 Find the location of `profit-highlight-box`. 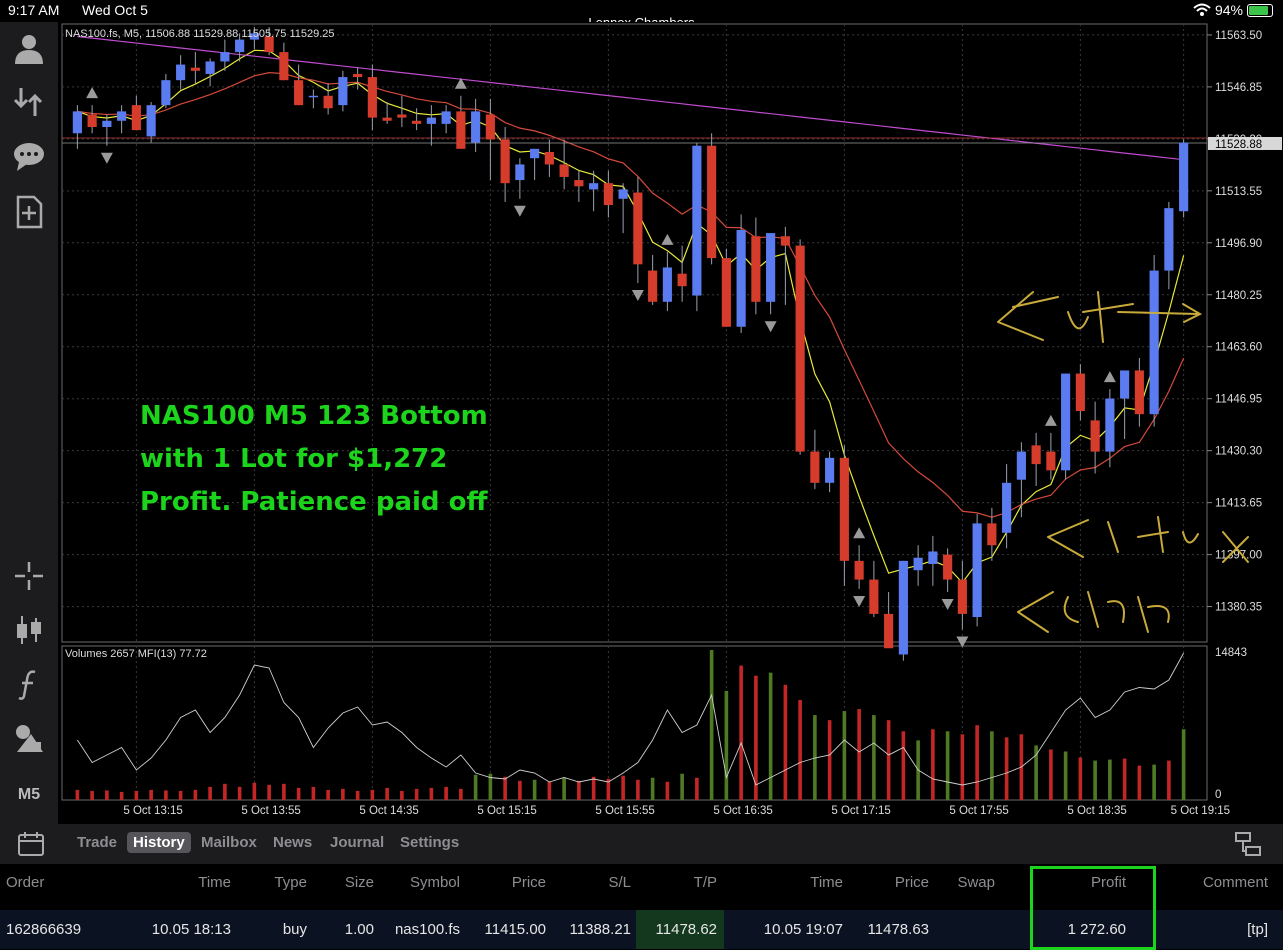

profit-highlight-box is located at coordinates (1093, 908).